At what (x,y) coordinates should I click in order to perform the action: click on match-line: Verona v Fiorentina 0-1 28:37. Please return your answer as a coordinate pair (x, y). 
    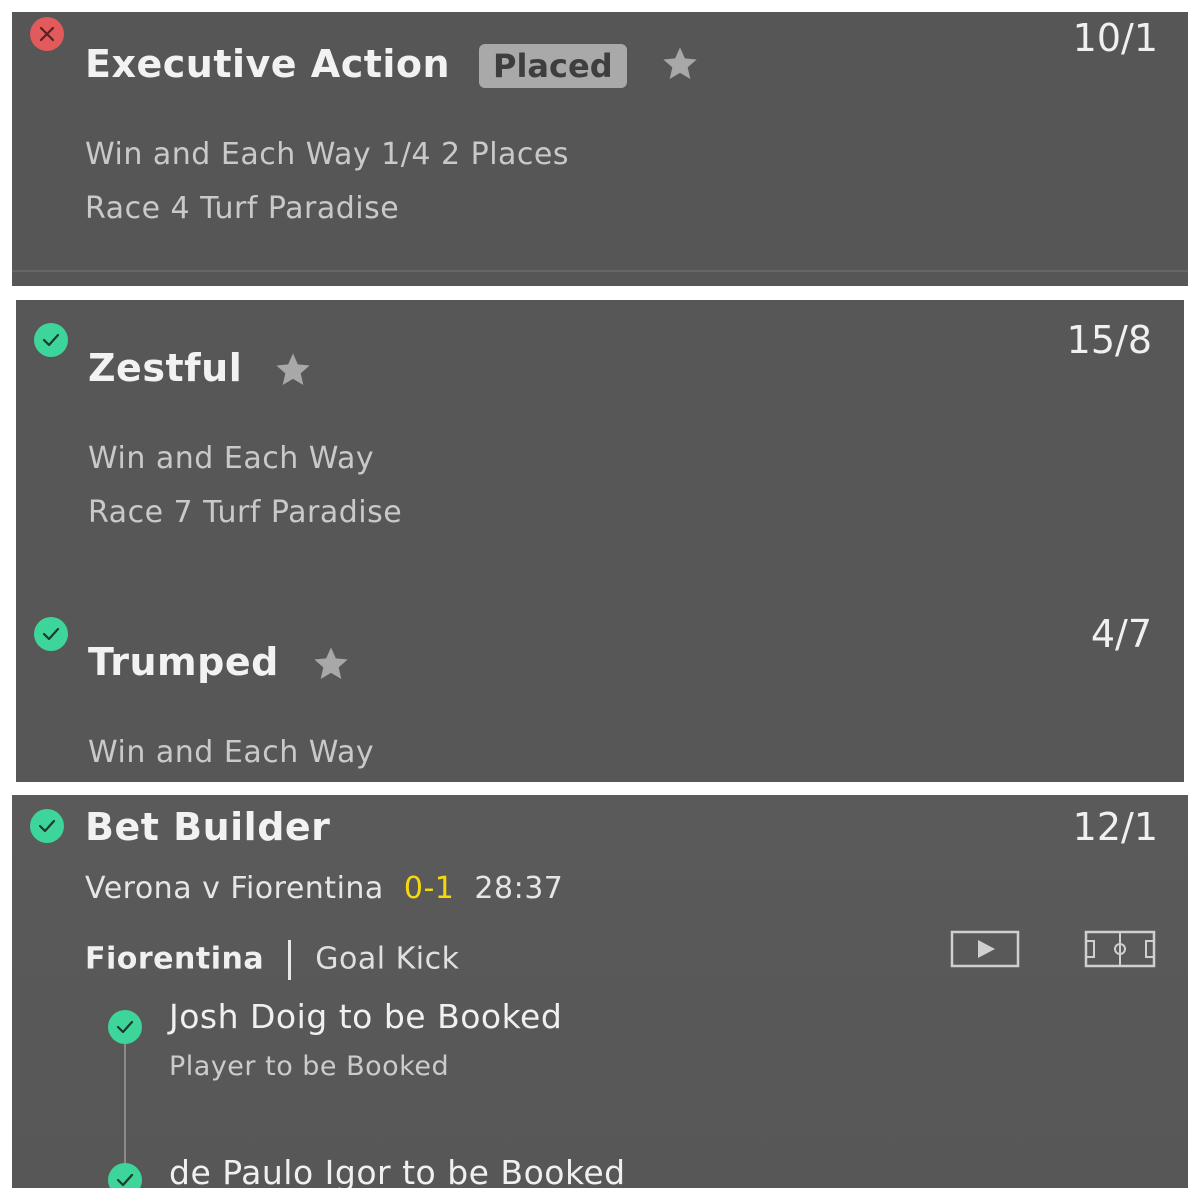
    Looking at the image, I should click on (324, 888).